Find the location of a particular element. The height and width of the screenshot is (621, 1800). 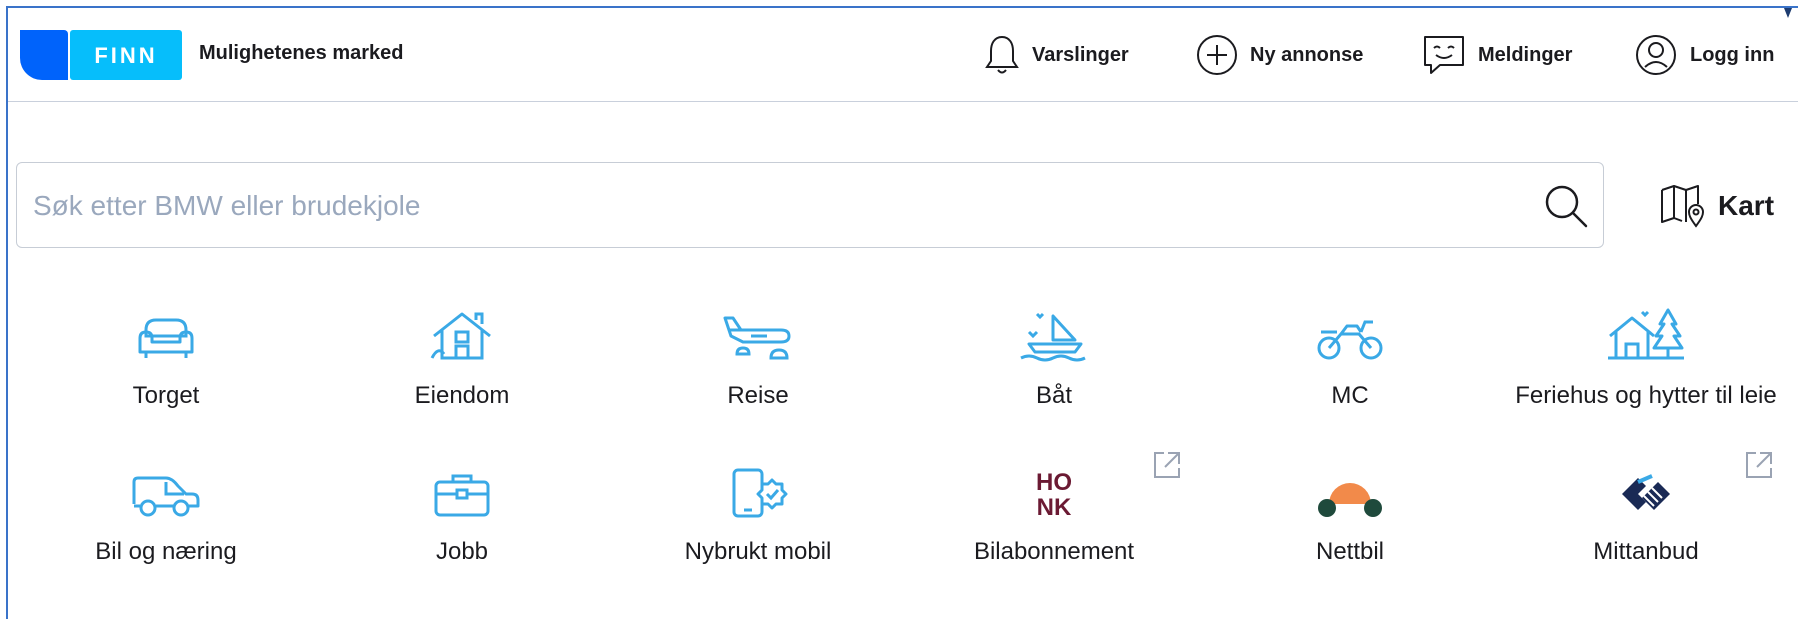

plus-circle-icon is located at coordinates (1217, 55).